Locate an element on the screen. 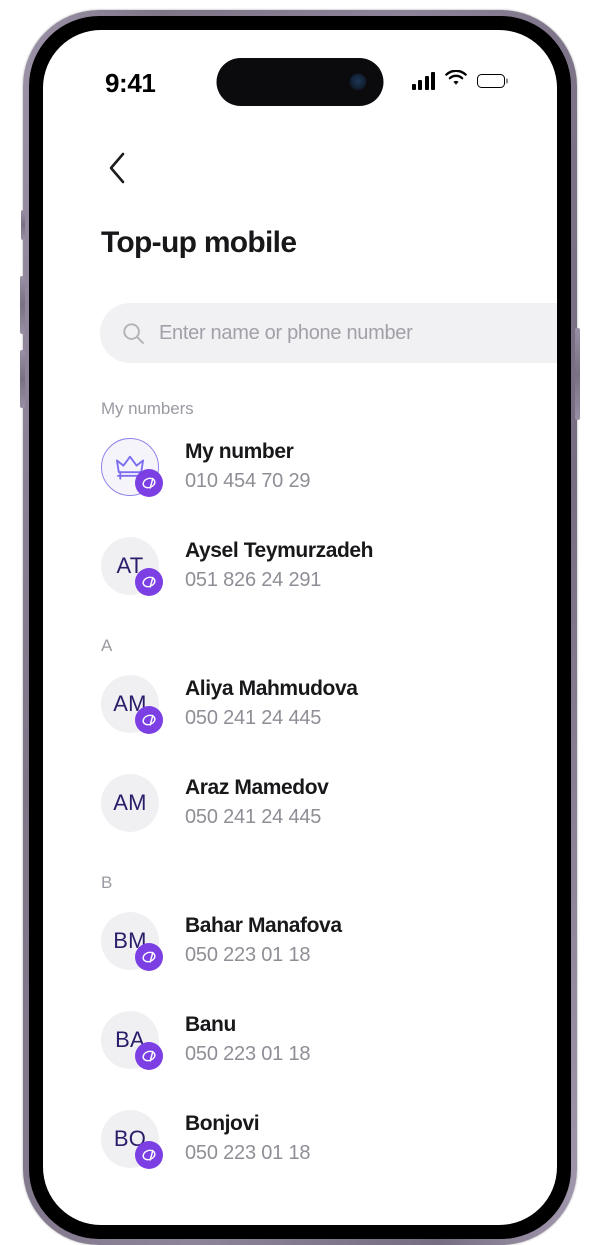  battery-full-icon is located at coordinates (492, 81).